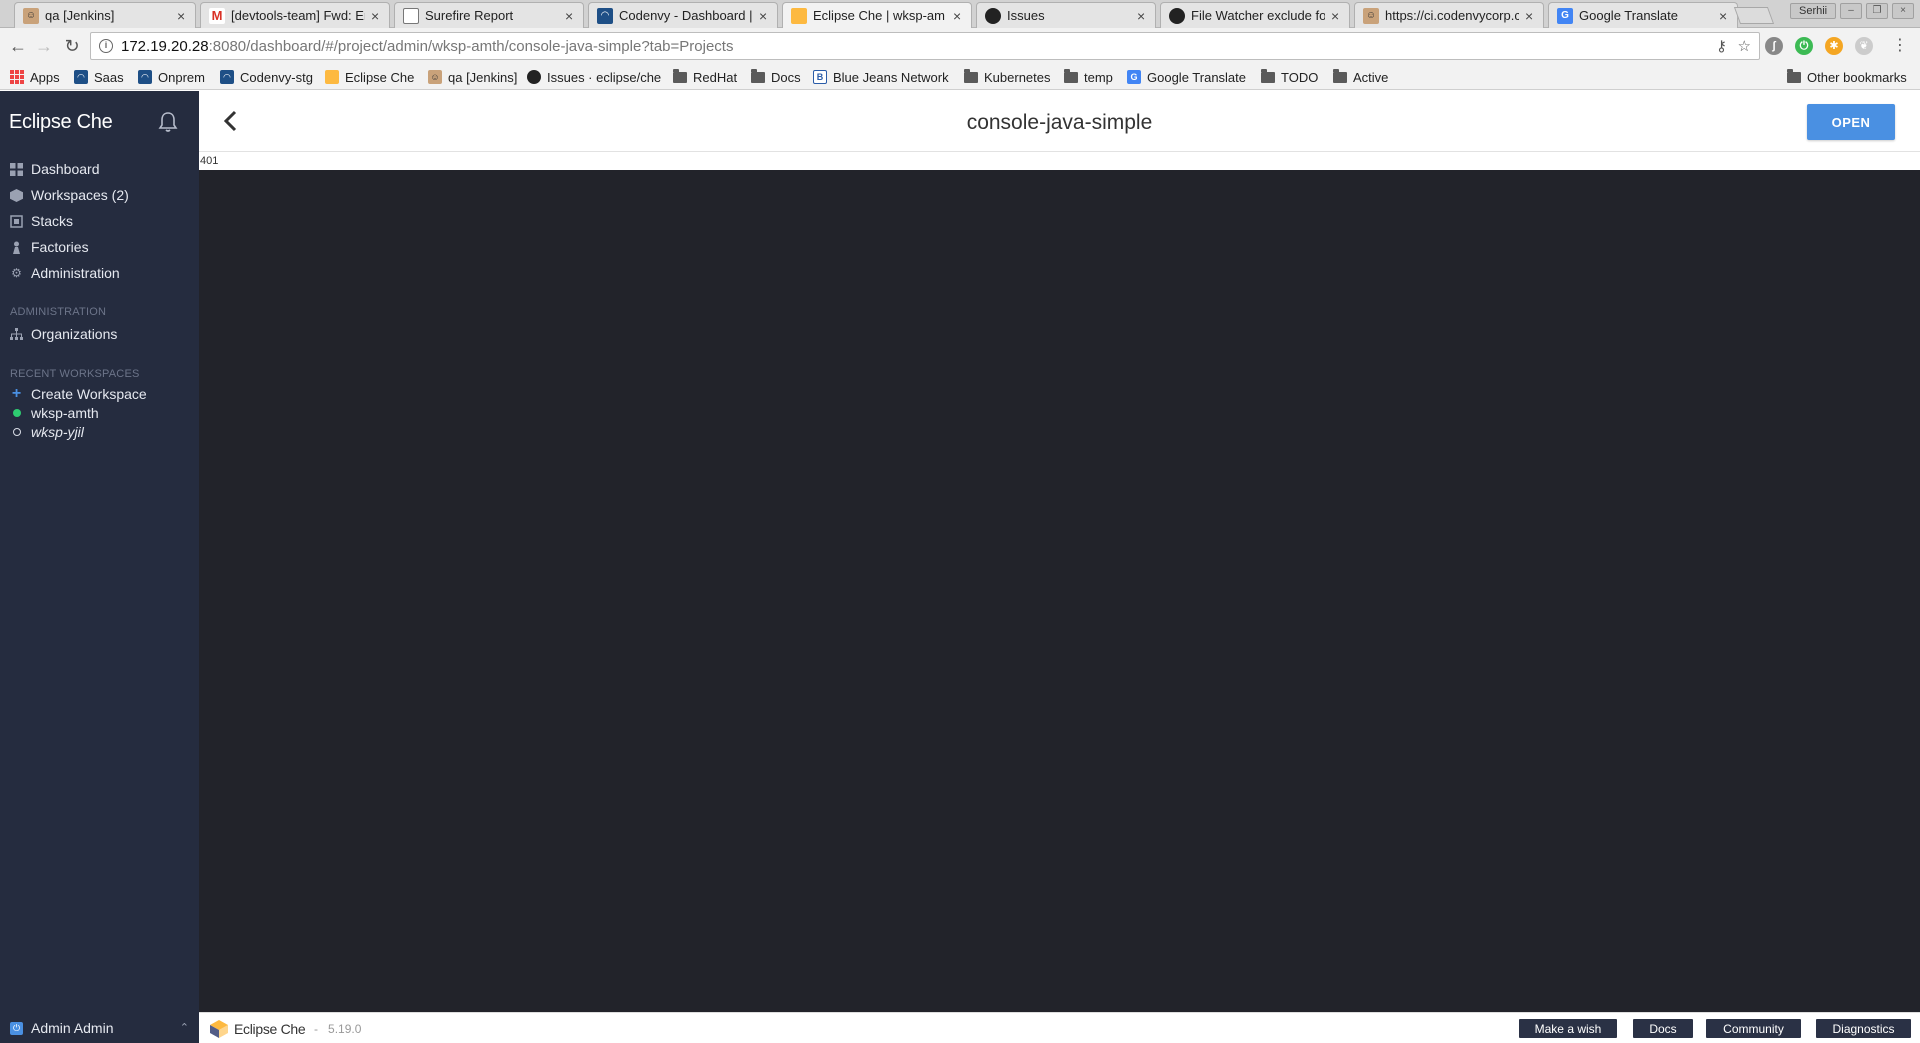 This screenshot has width=1920, height=1043. I want to click on diagnostics-button: Diagnostics, so click(1863, 1028).